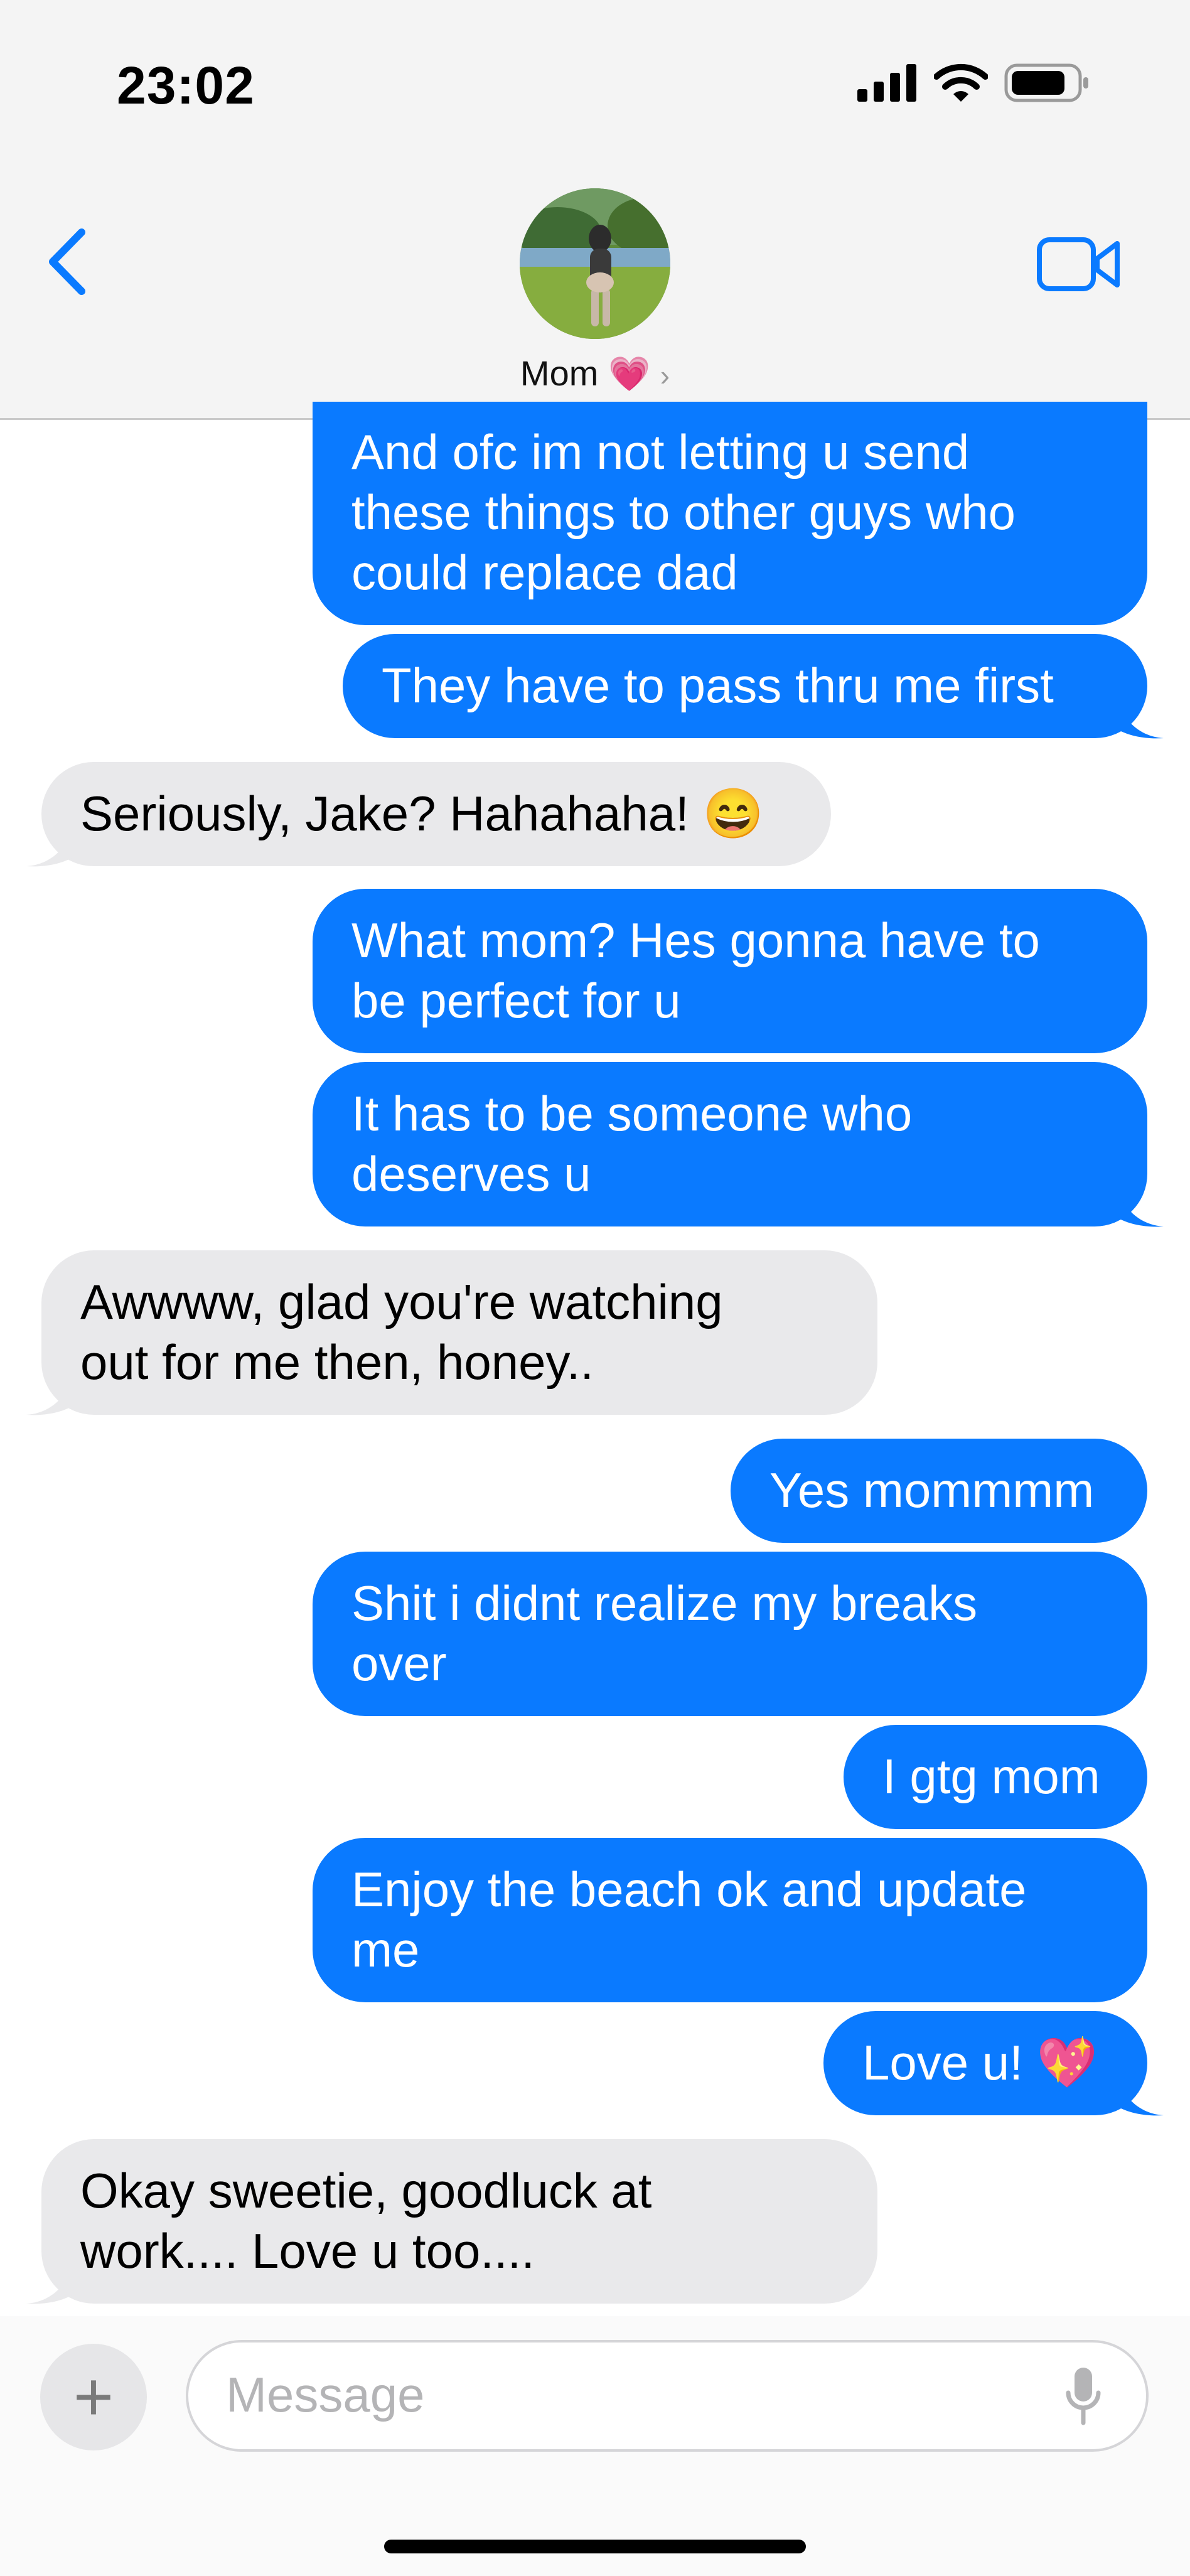  I want to click on message-line: these things to other guys who, so click(683, 512).